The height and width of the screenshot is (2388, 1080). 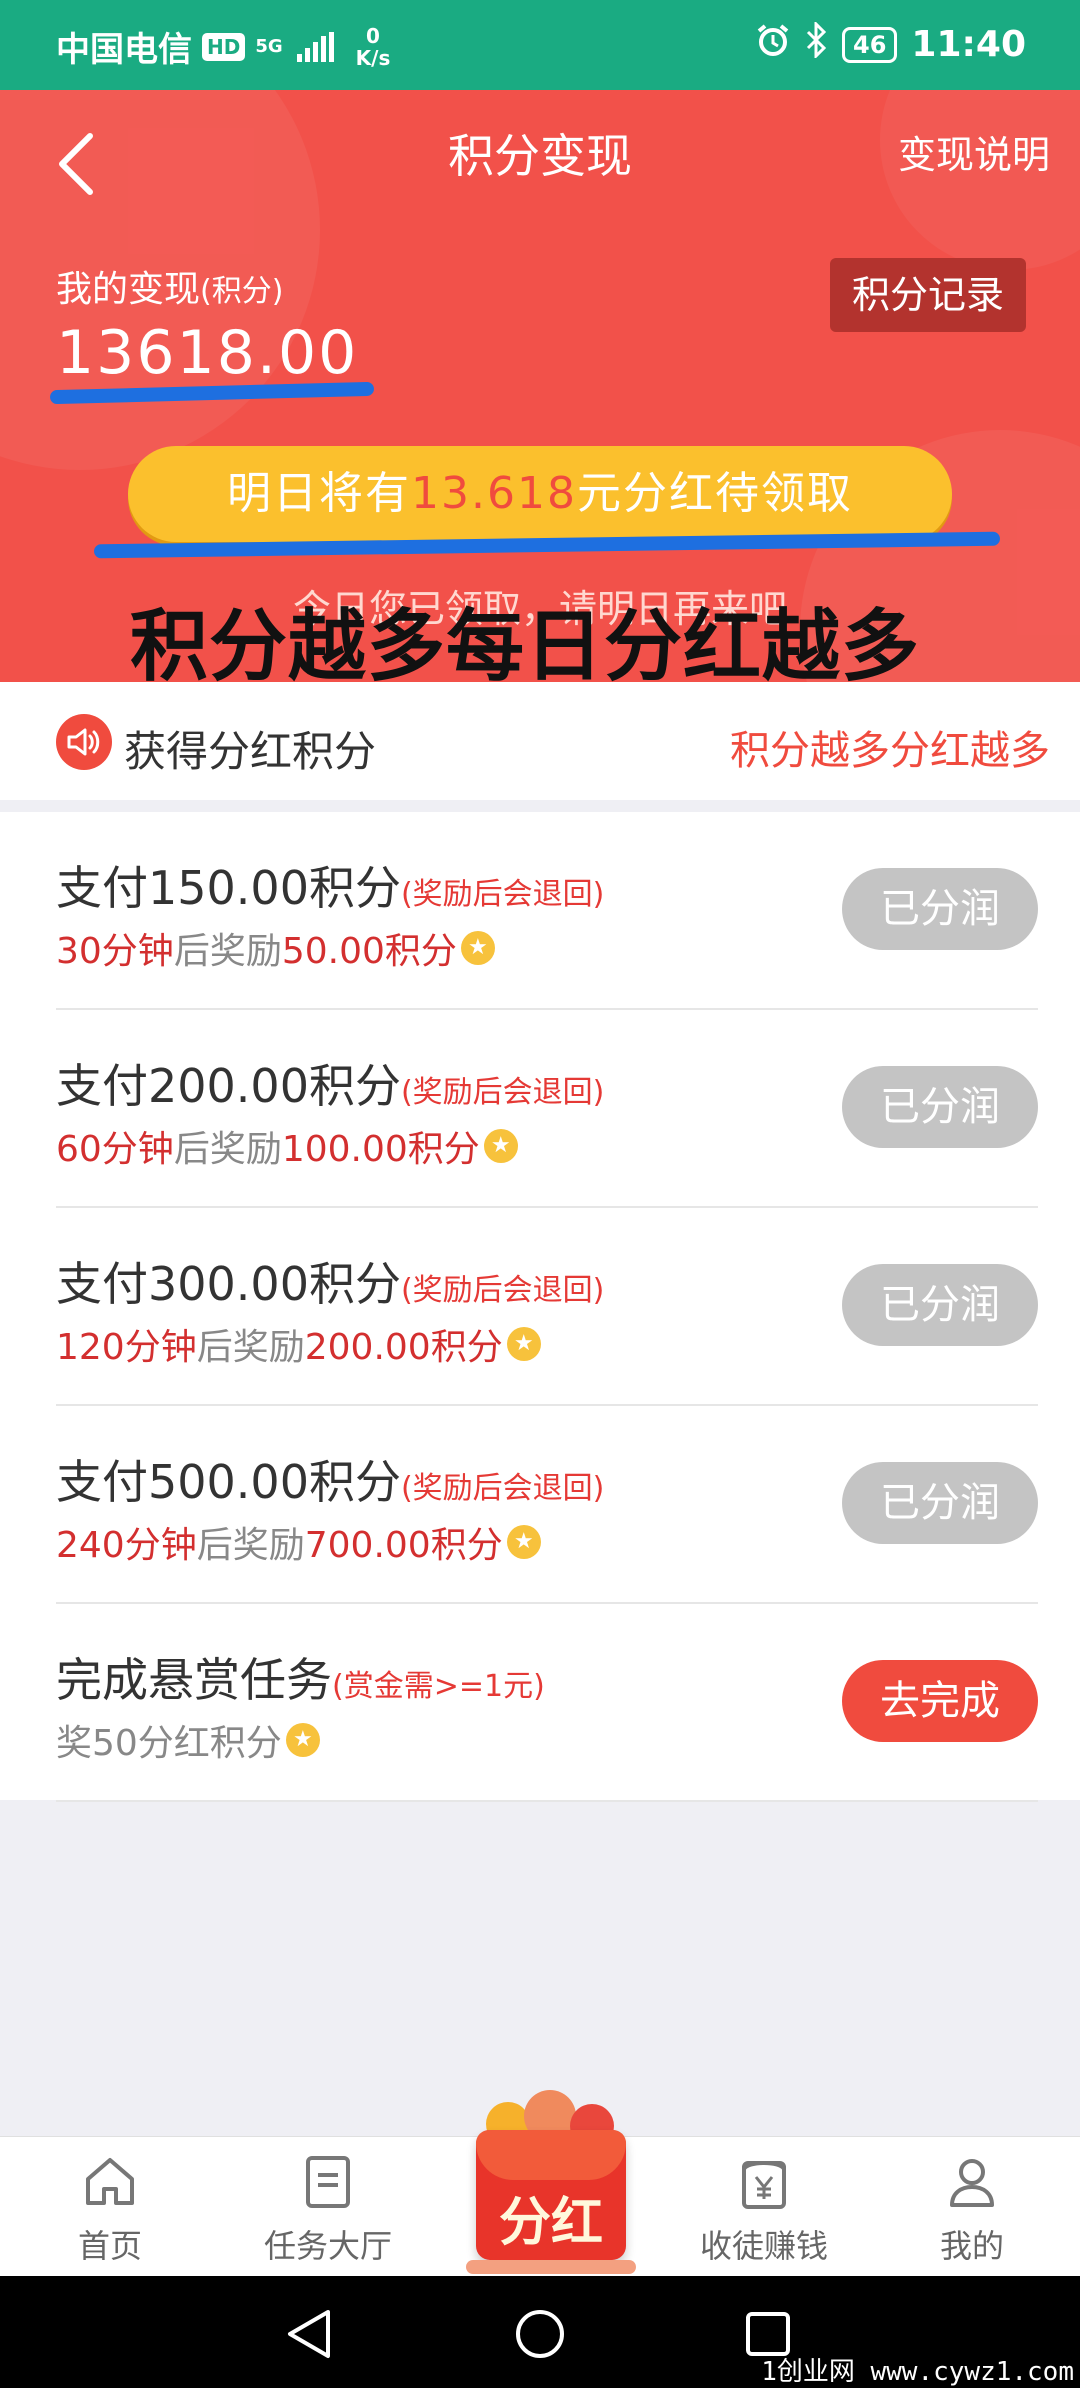 I want to click on task-title: 支付300.00积分(奖励后会退回), so click(x=330, y=1281).